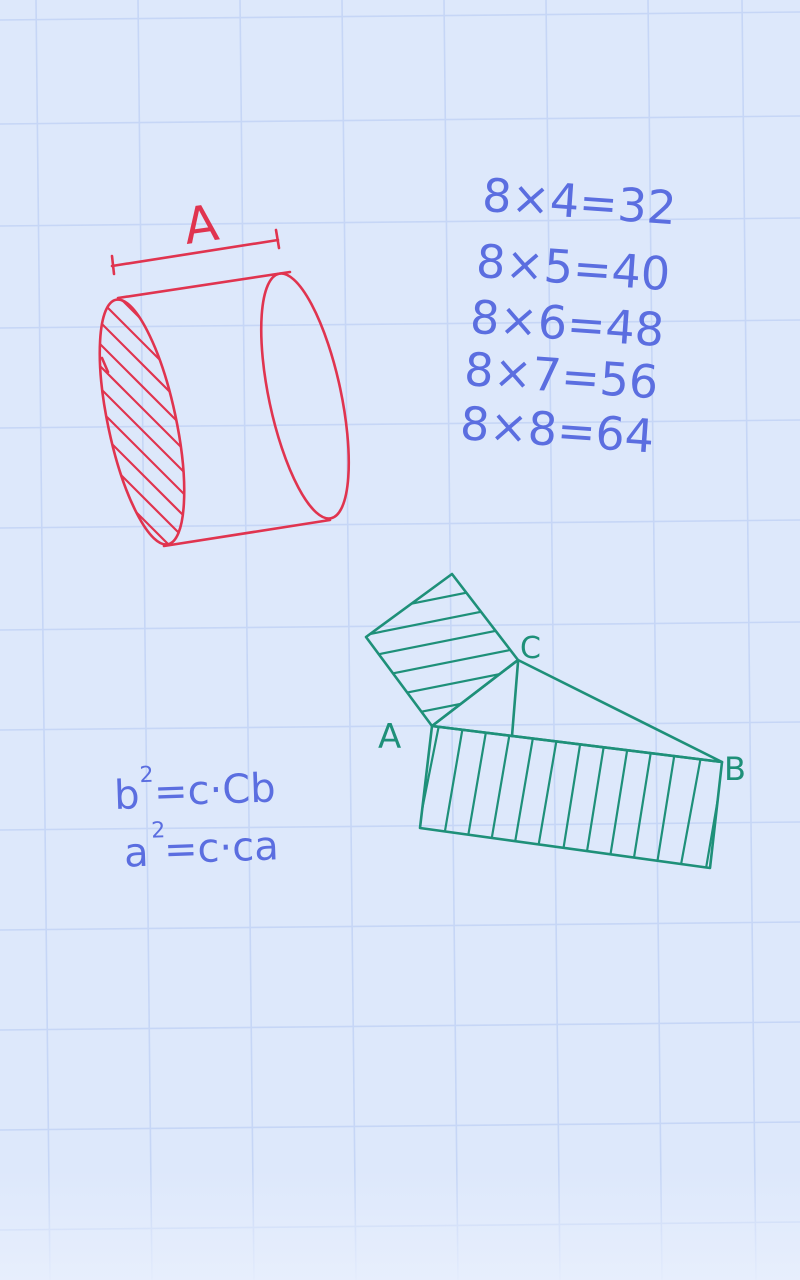 The width and height of the screenshot is (800, 1280). I want to click on formula-group: b 2 =c·Cb a 2 =c·ca, so click(196, 820).